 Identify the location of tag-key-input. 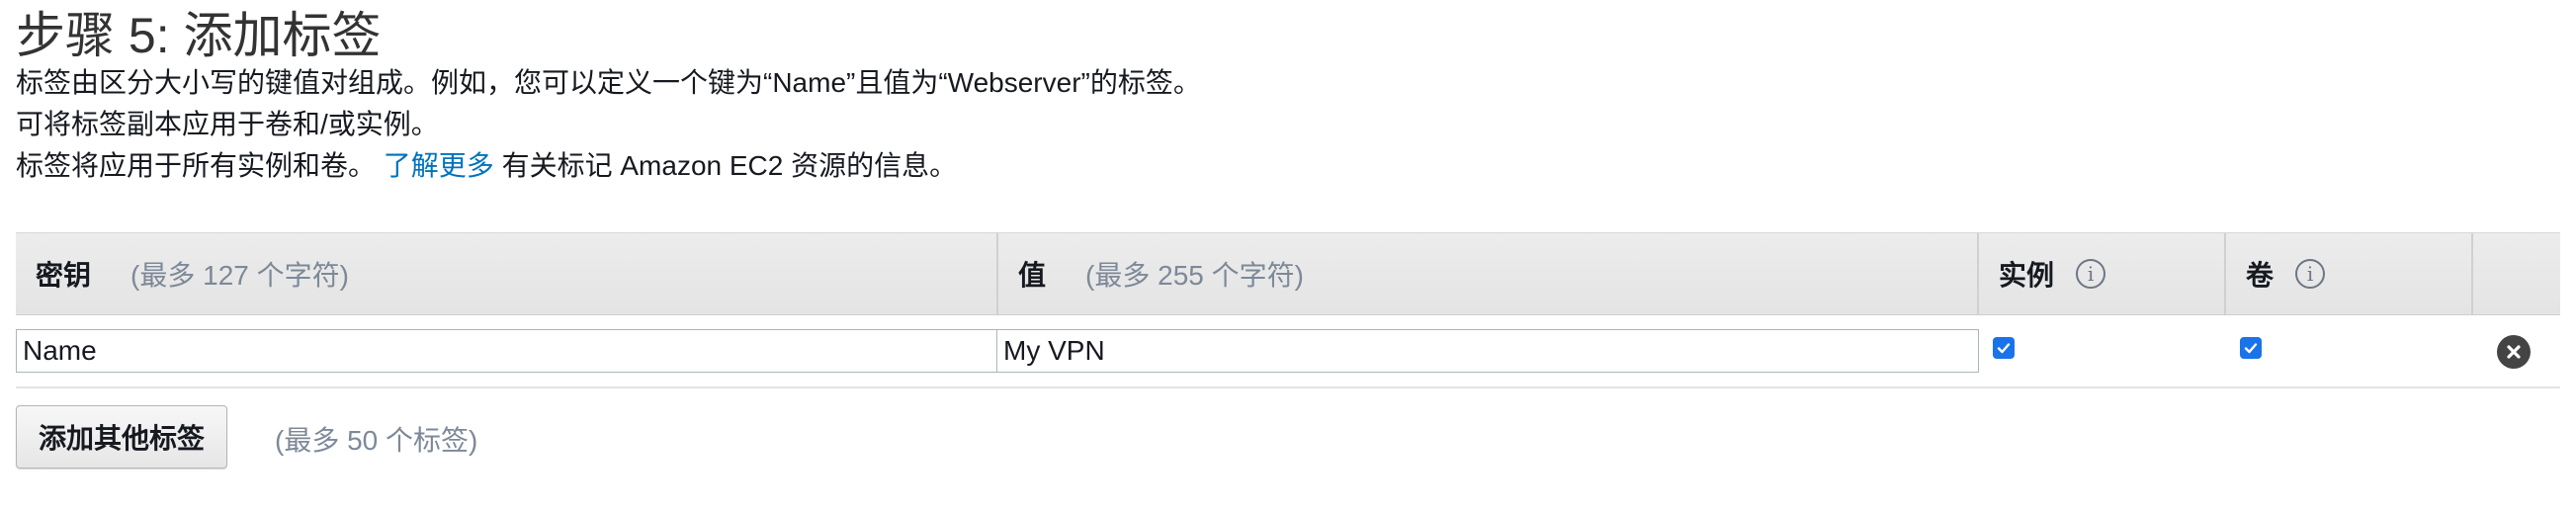
(507, 351).